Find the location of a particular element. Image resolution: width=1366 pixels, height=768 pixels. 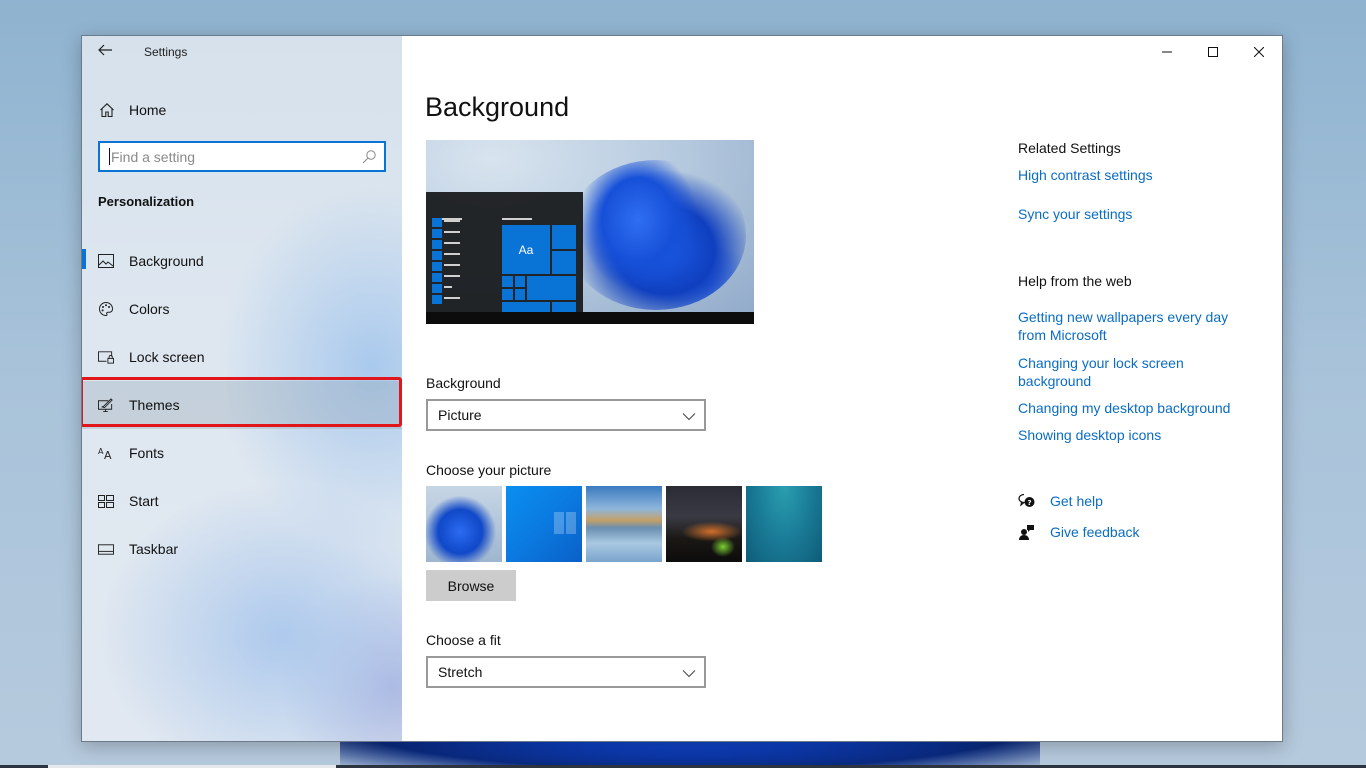

section-heading: Personalization is located at coordinates (146, 201).